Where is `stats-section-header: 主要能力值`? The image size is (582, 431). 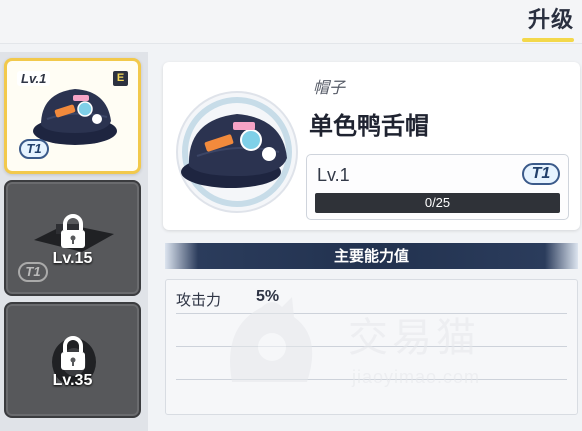 stats-section-header: 主要能力值 is located at coordinates (371, 256).